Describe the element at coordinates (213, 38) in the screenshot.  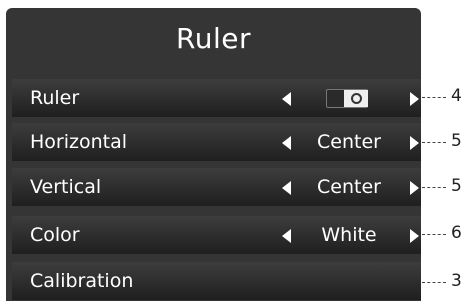
I see `menu-title: Ruler` at that location.